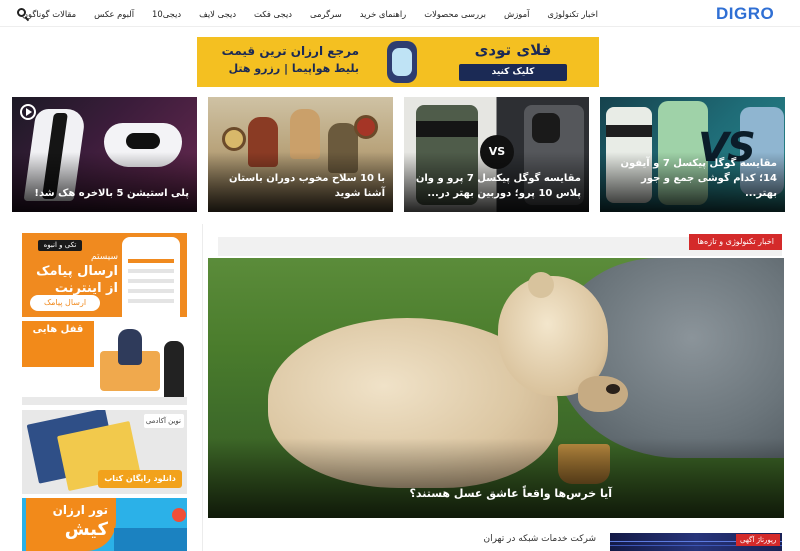 This screenshot has height=551, width=800. I want to click on sms-cta-button: ارسال پیامک, so click(65, 303).